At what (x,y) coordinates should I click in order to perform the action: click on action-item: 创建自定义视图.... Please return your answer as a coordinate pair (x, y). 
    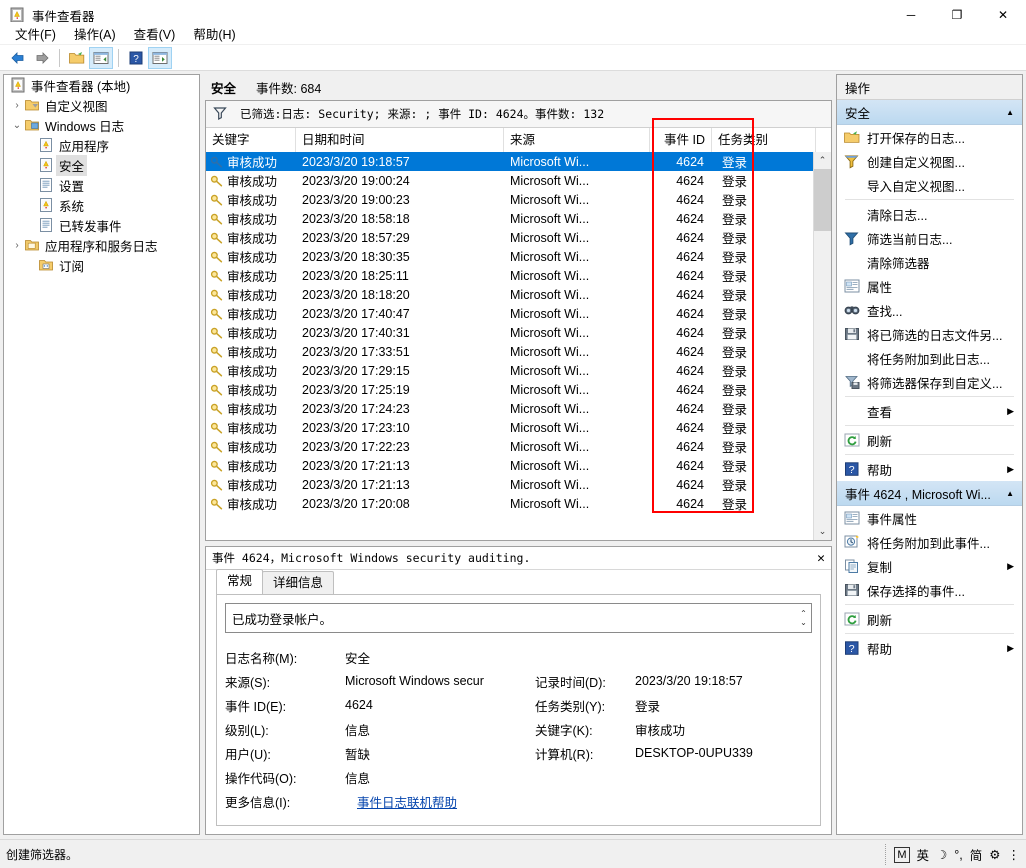
    Looking at the image, I should click on (929, 161).